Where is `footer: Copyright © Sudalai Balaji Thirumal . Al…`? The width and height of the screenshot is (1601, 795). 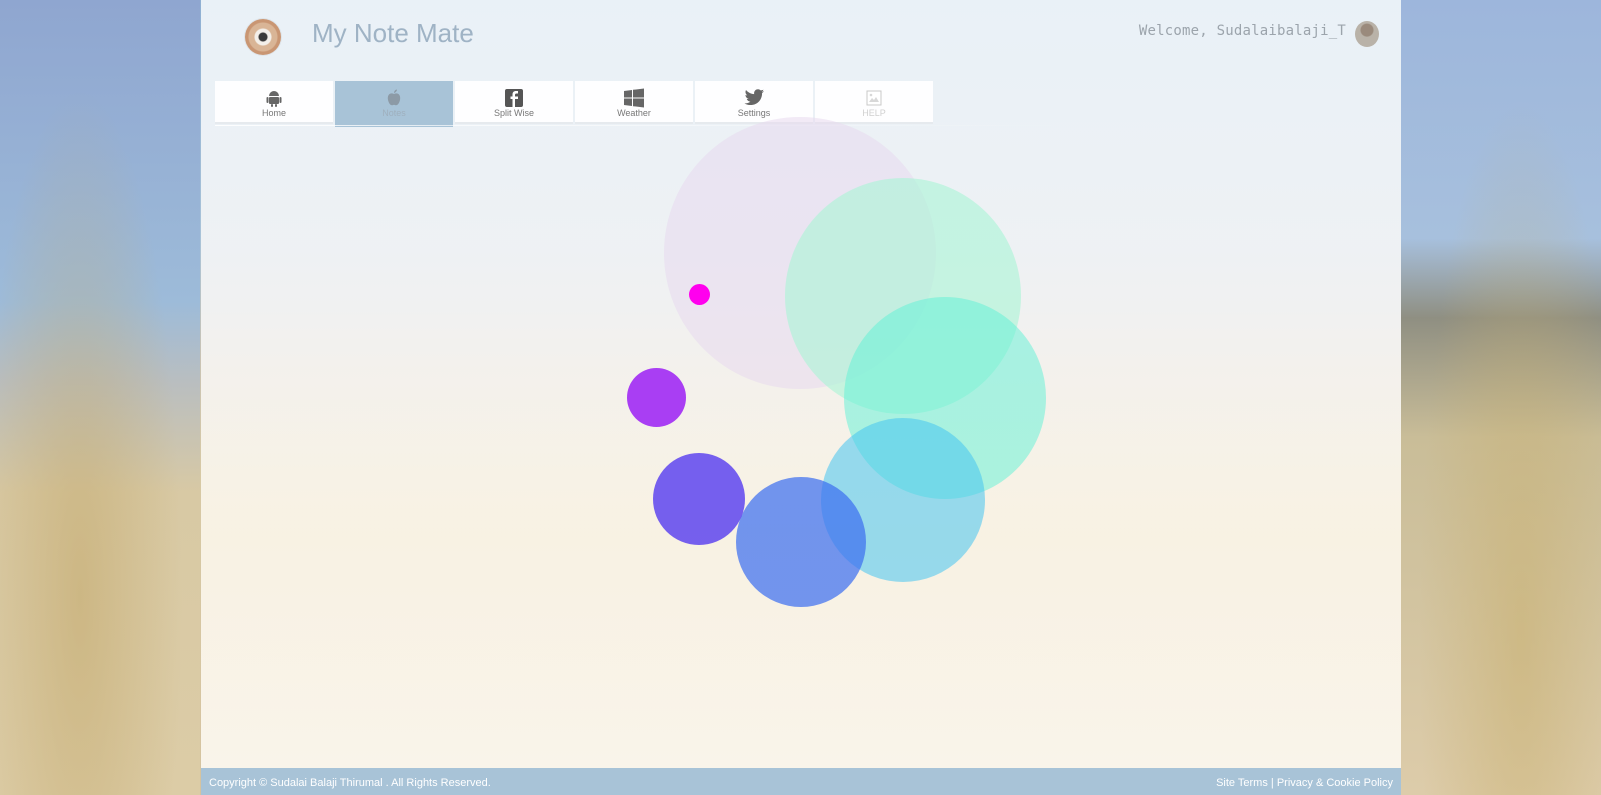
footer: Copyright © Sudalai Balaji Thirumal . Al… is located at coordinates (801, 781).